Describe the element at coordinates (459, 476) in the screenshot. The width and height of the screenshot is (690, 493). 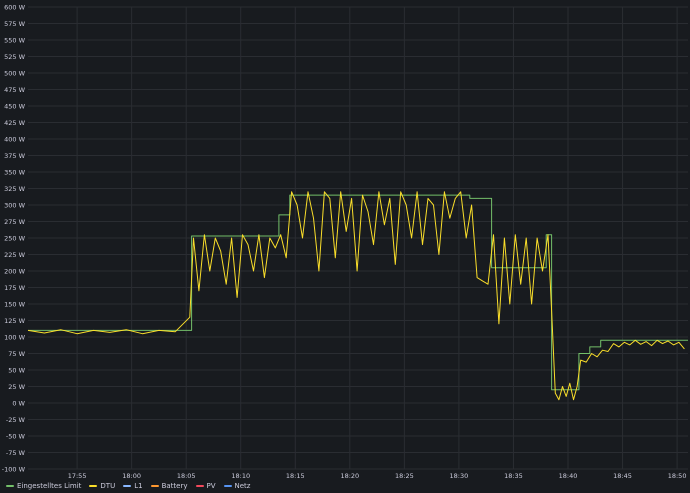
I see `x-tick-label: 18:30` at that location.